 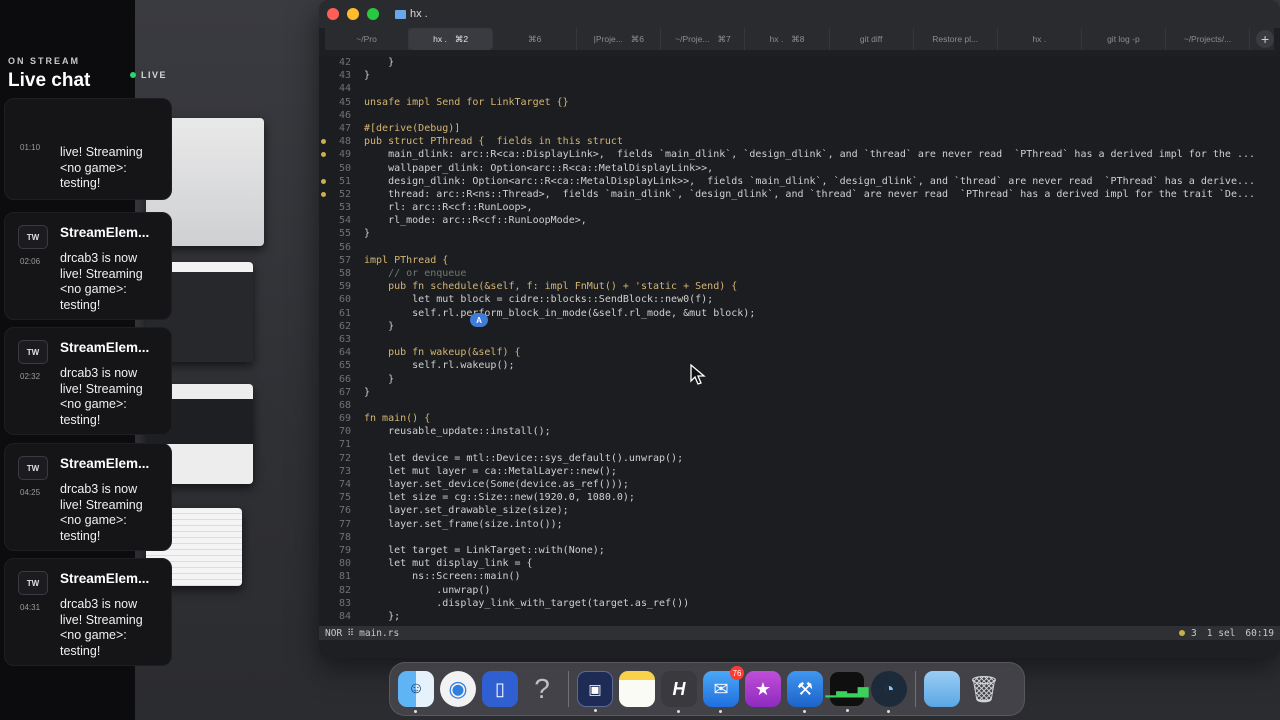 I want to click on code-line: 55}, so click(x=799, y=233).